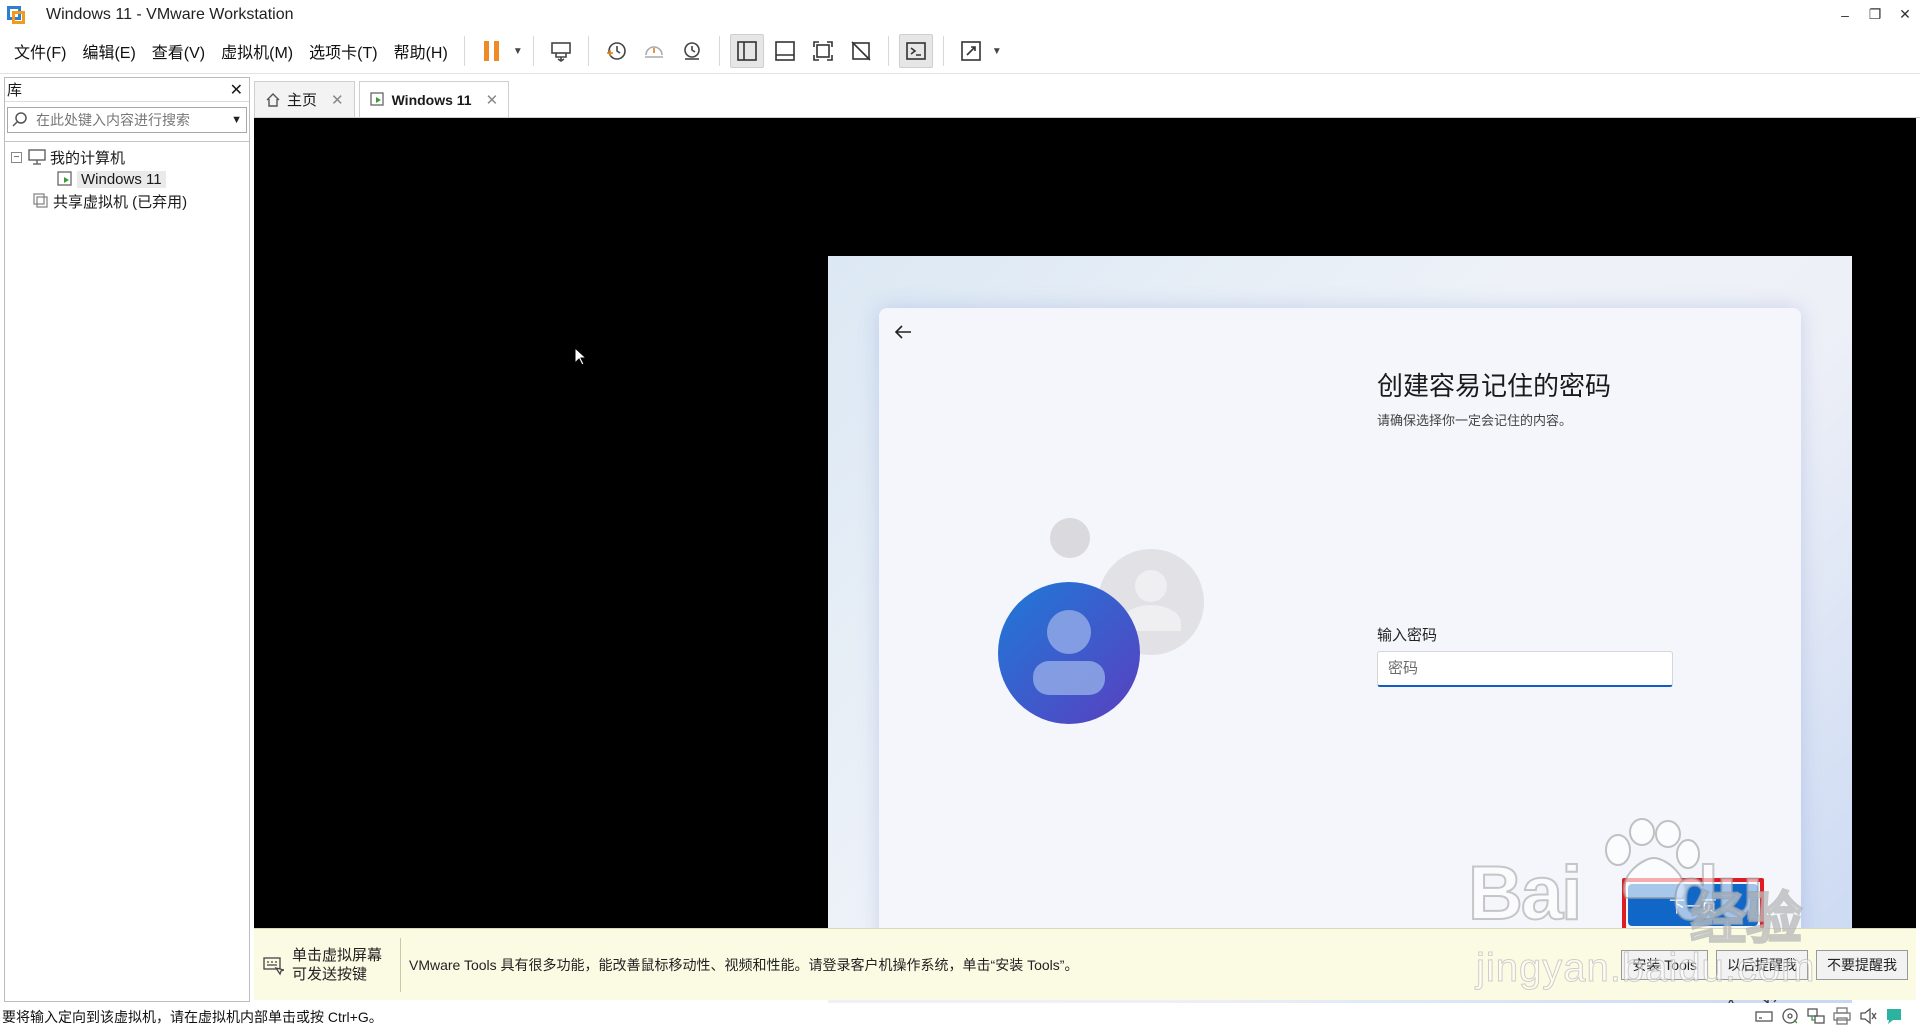  Describe the element at coordinates (1693, 905) in the screenshot. I see `next-button: 下一页` at that location.